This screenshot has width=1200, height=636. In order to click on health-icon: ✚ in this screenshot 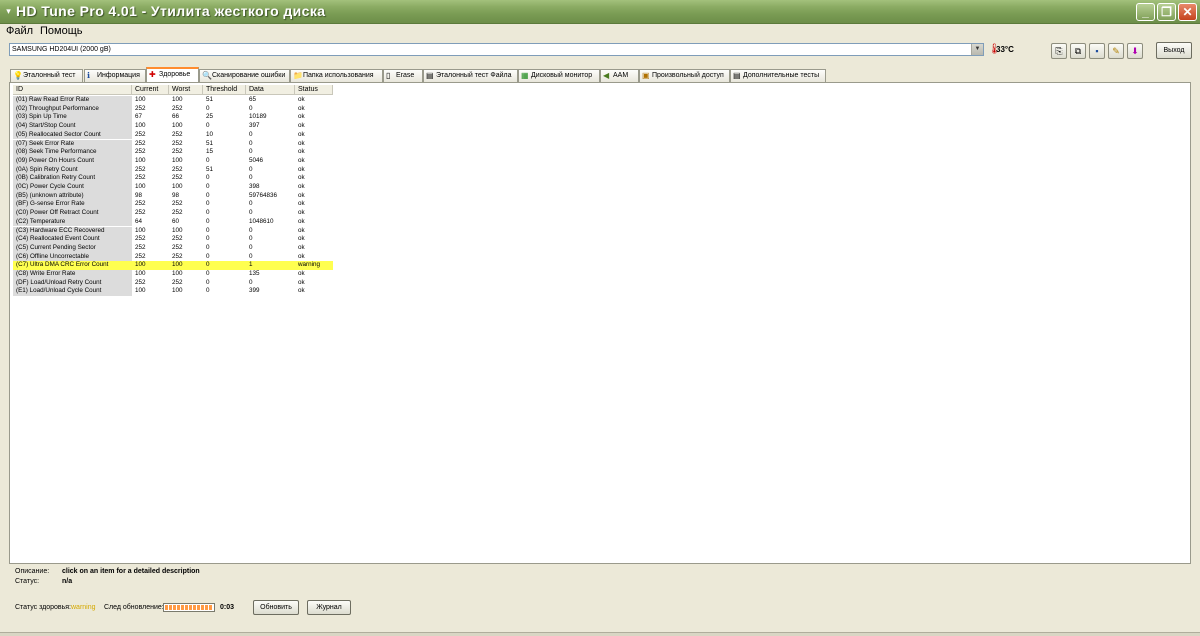, I will do `click(152, 74)`.